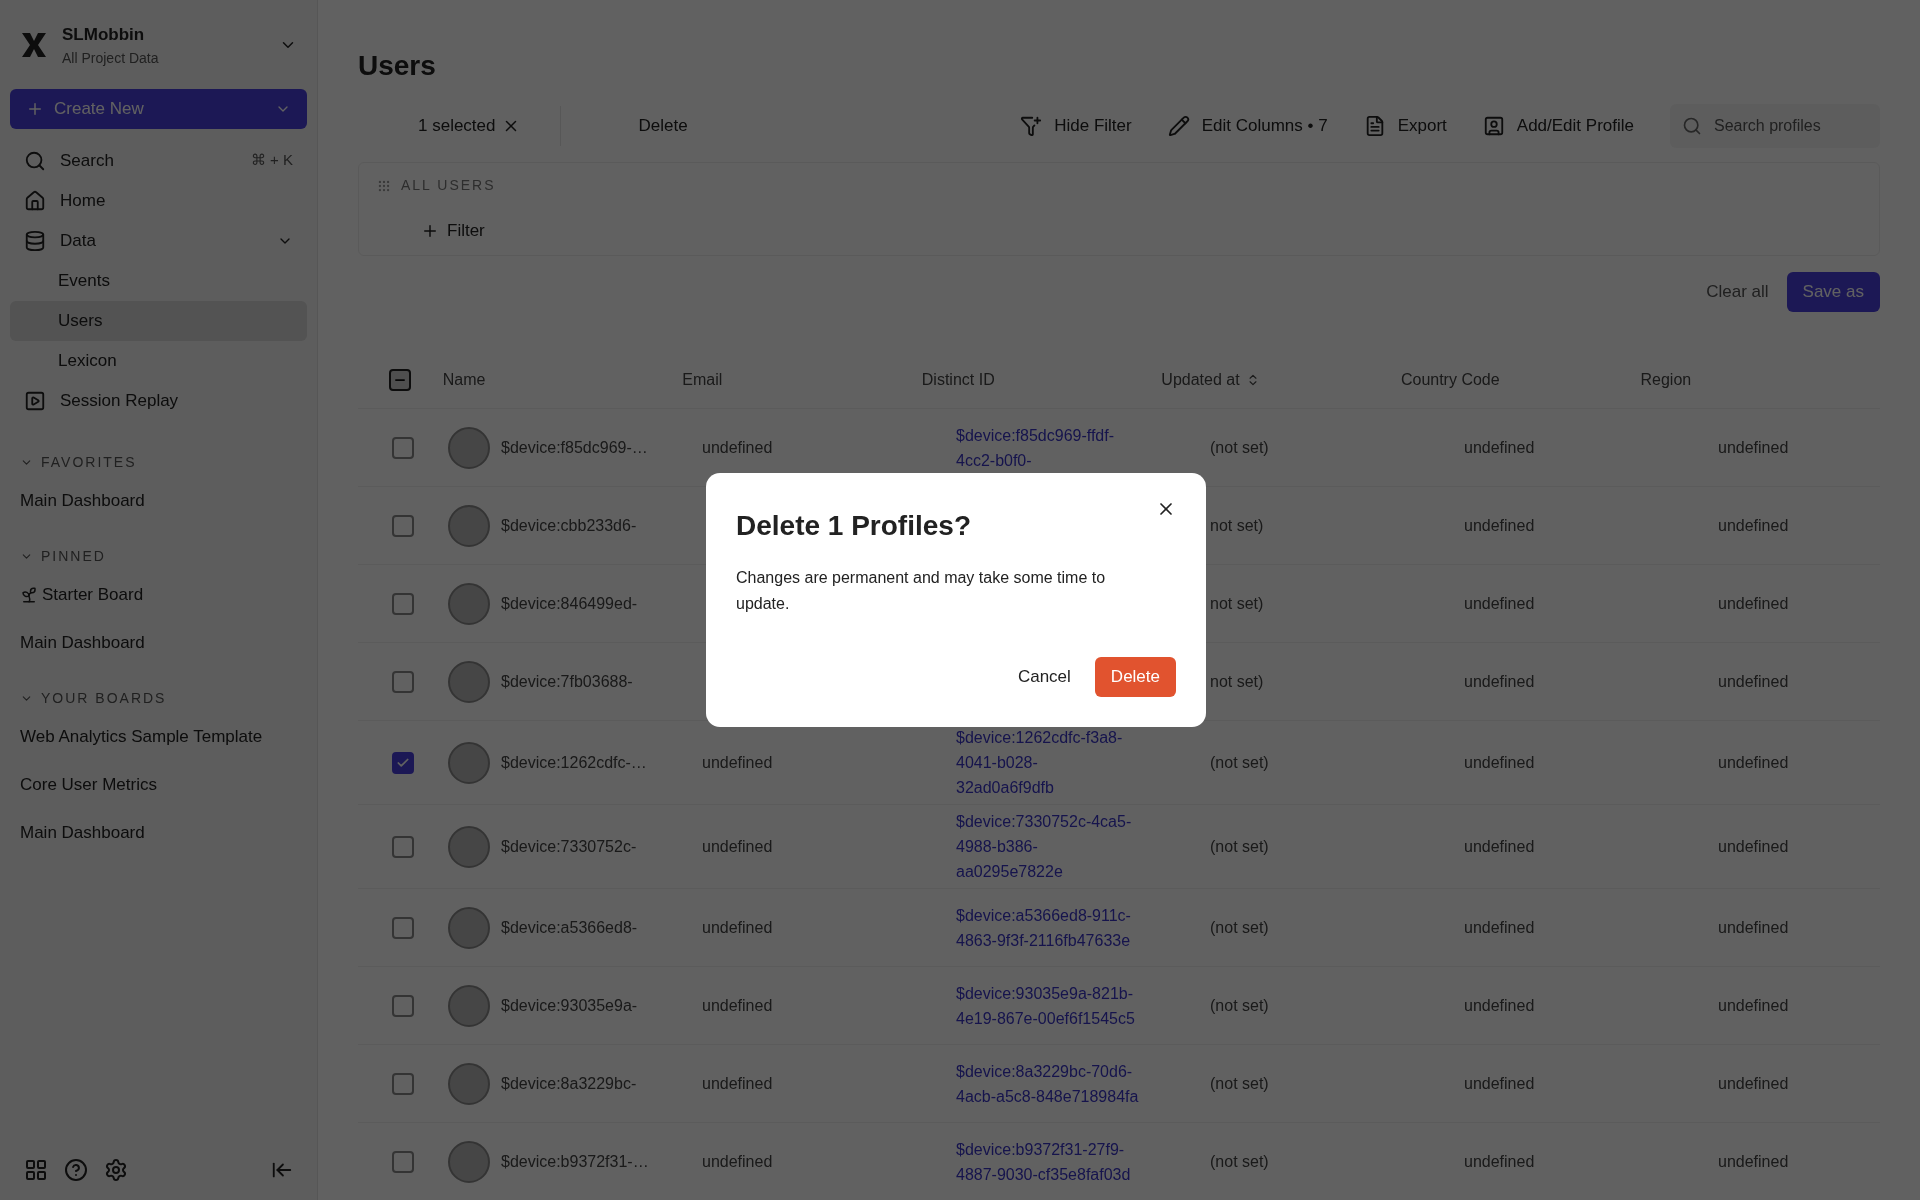 The image size is (1920, 1200). I want to click on table-row: $device:7330752c- undefined $device:7330752c-4ca5- 4988-b386- aa0295e7822e (not set) undefined undefined, so click(1119, 846).